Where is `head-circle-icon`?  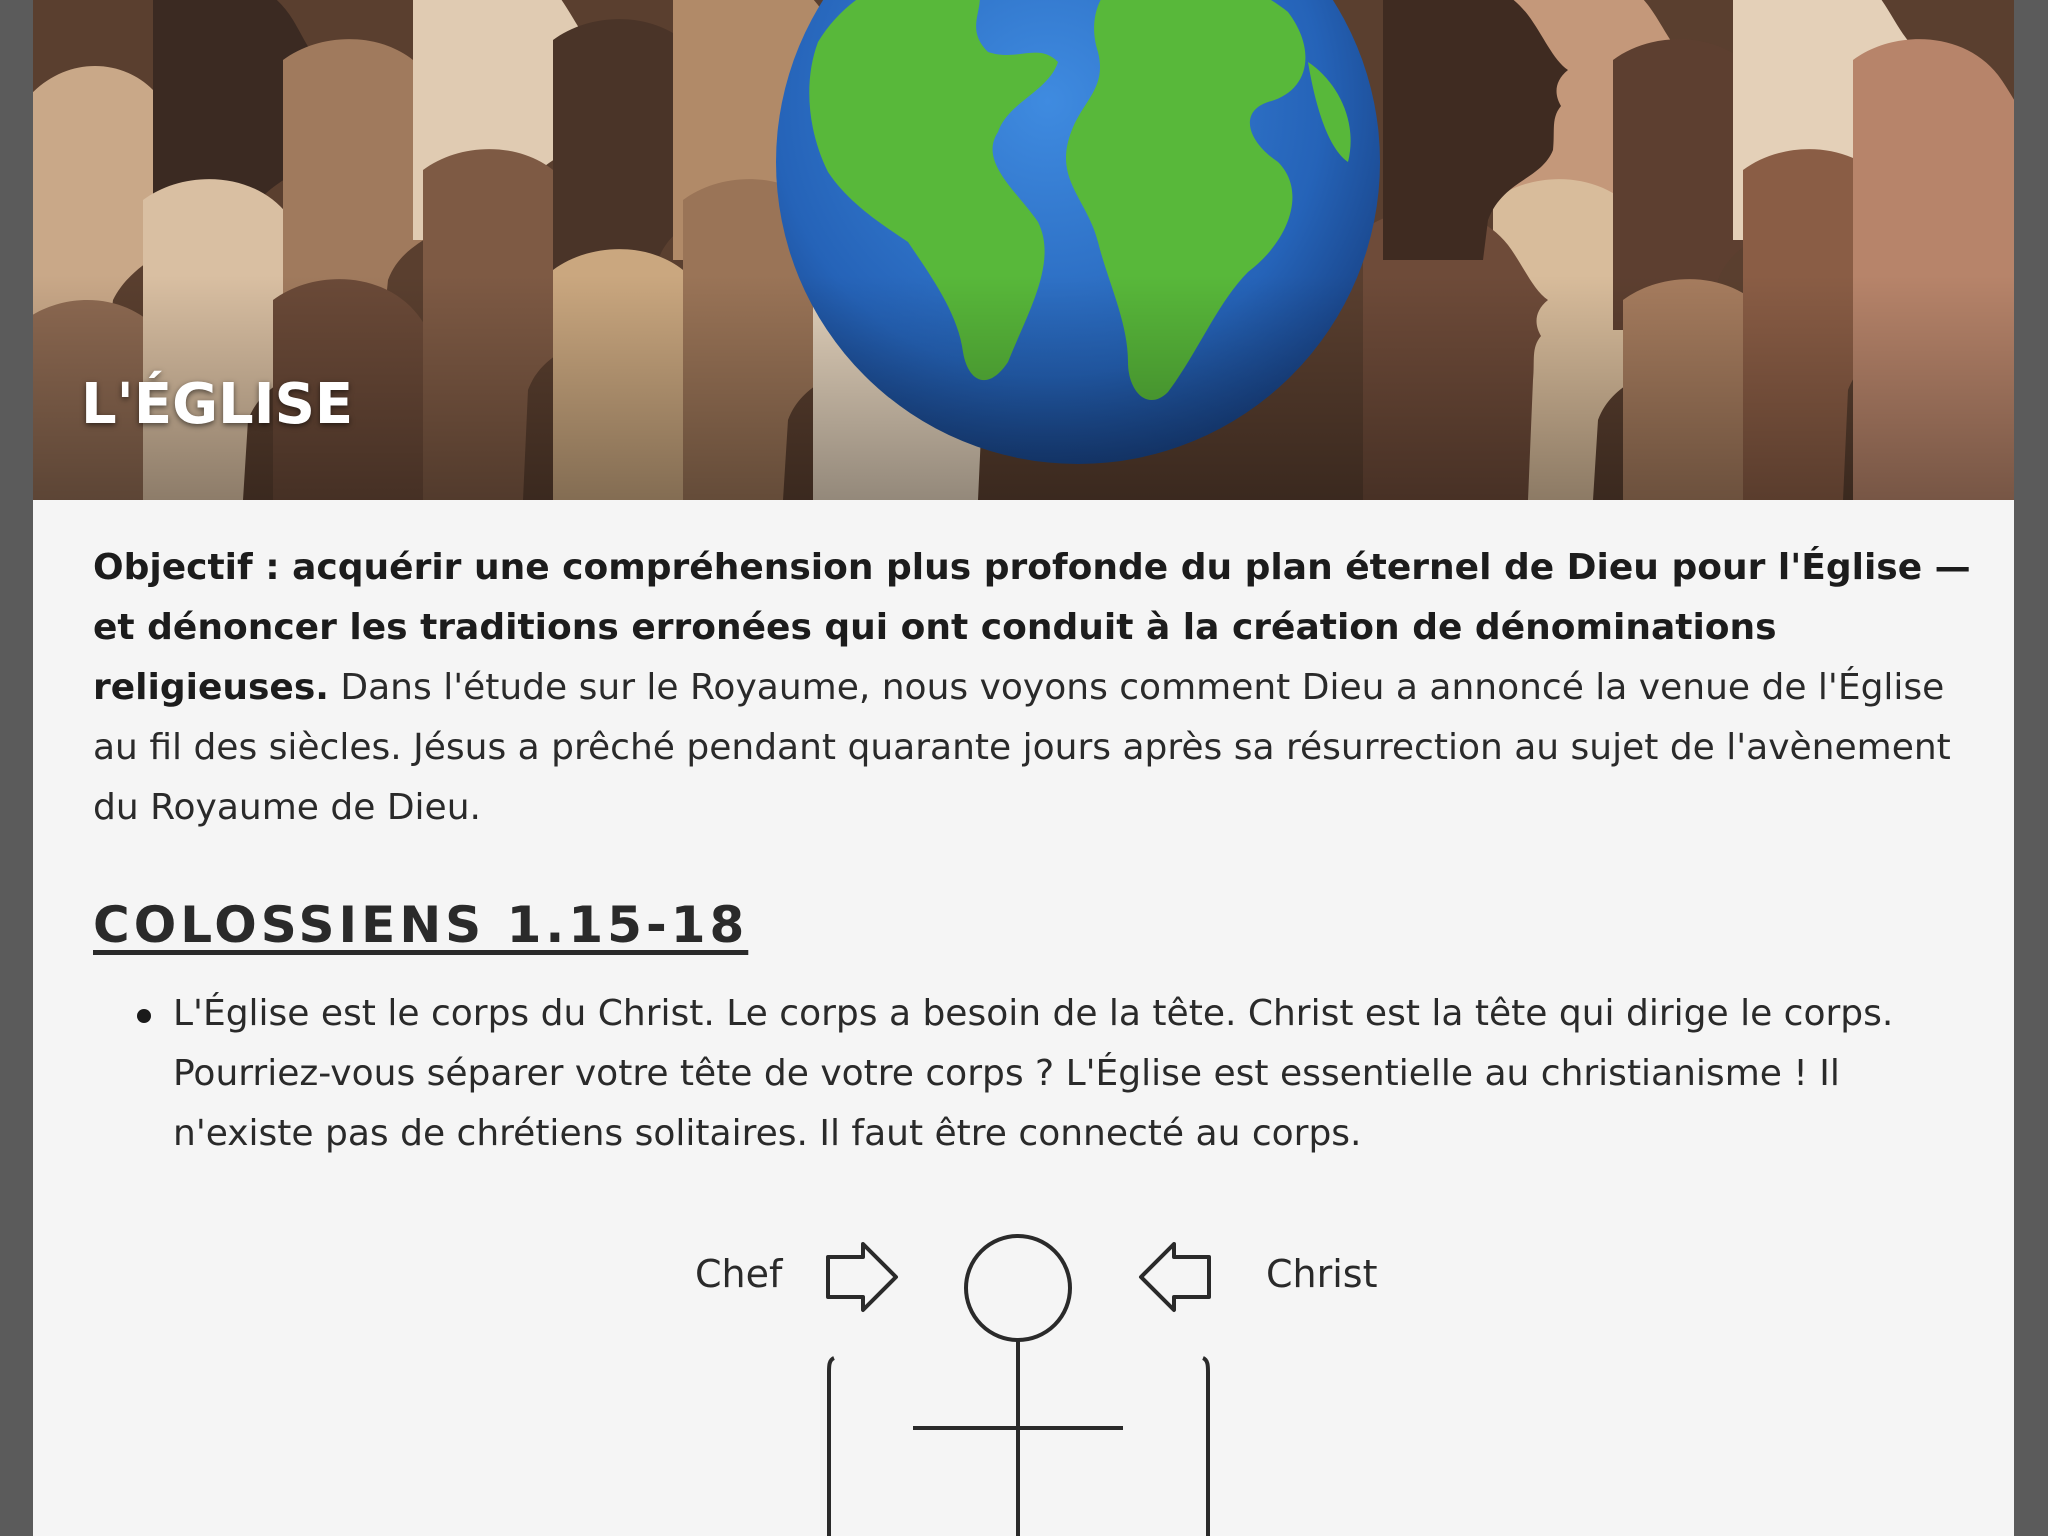 head-circle-icon is located at coordinates (1018, 1288).